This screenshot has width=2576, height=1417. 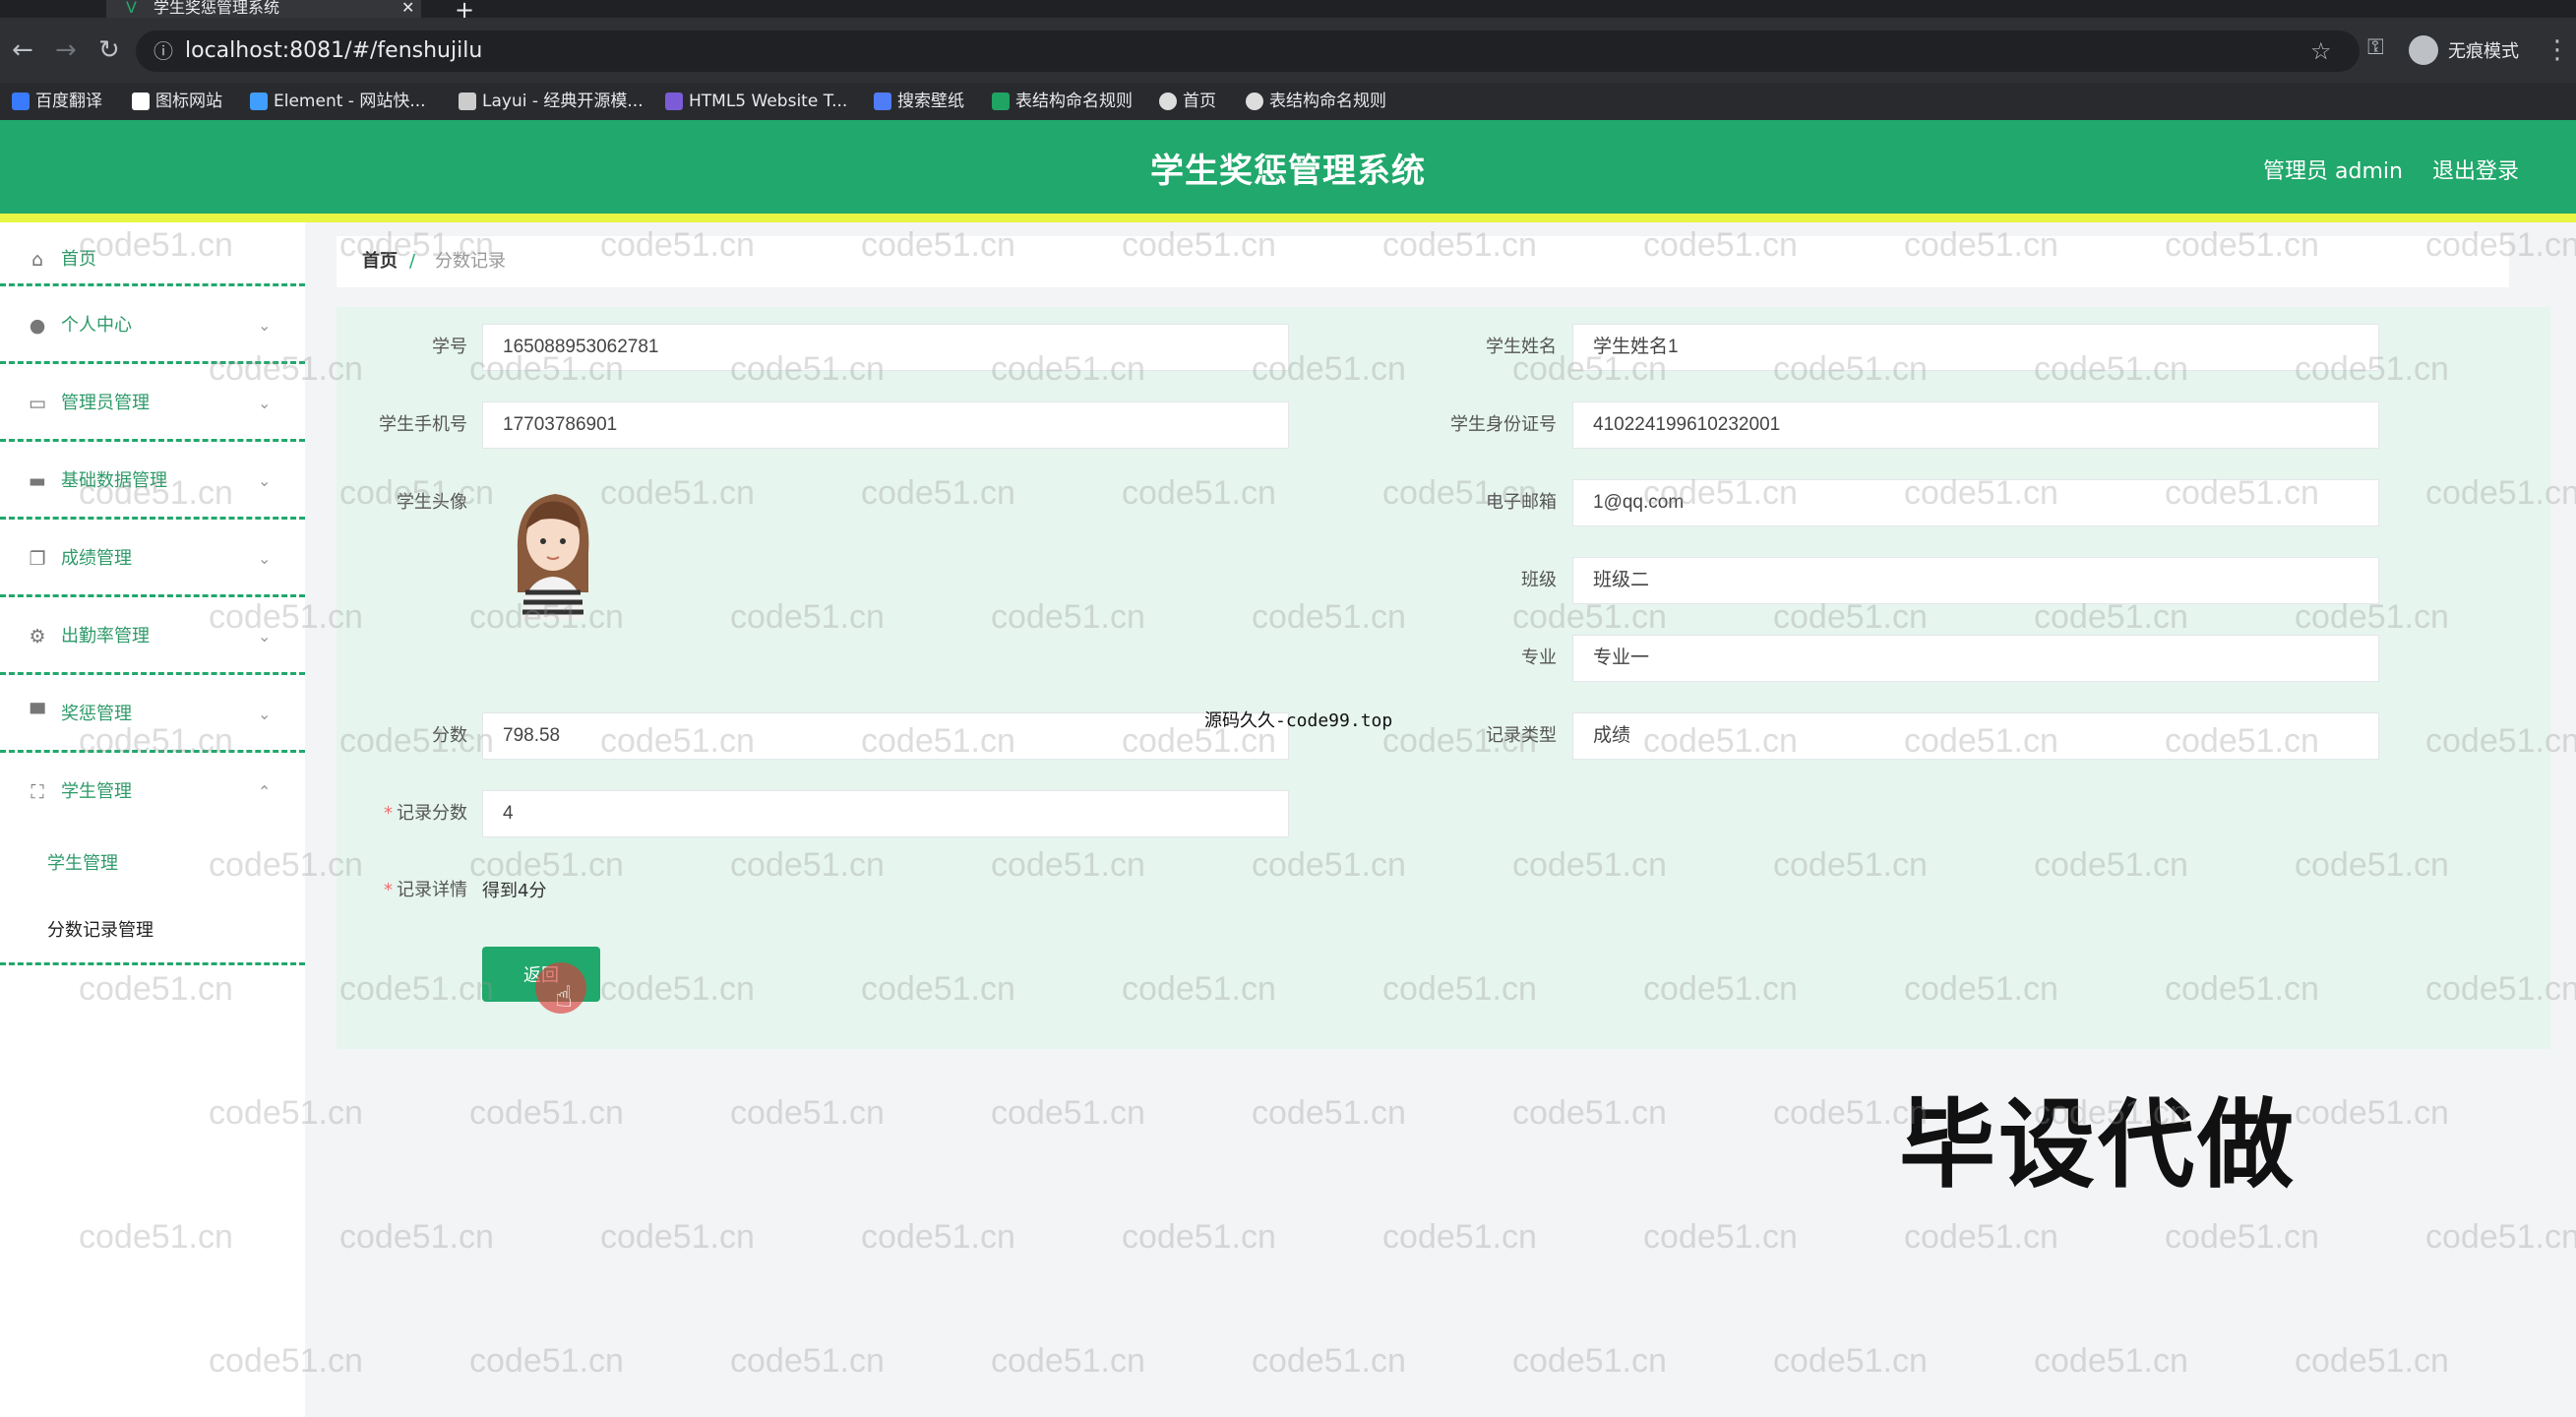 What do you see at coordinates (449, 347) in the screenshot?
I see `student-no-label: 学号` at bounding box center [449, 347].